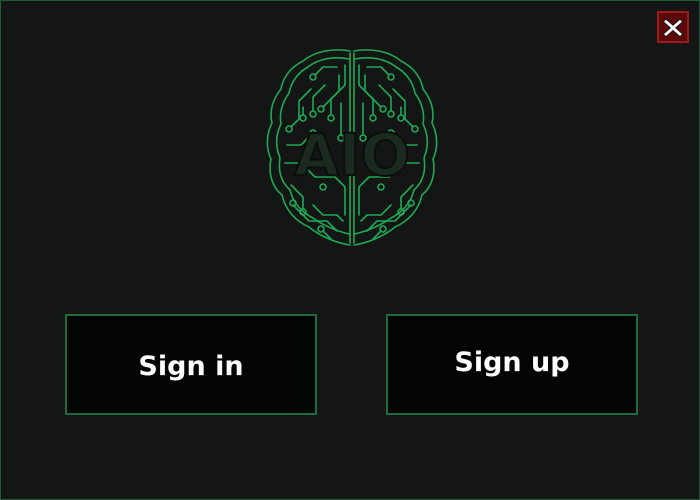  Describe the element at coordinates (352, 155) in the screenshot. I see `logo-text: AIO` at that location.